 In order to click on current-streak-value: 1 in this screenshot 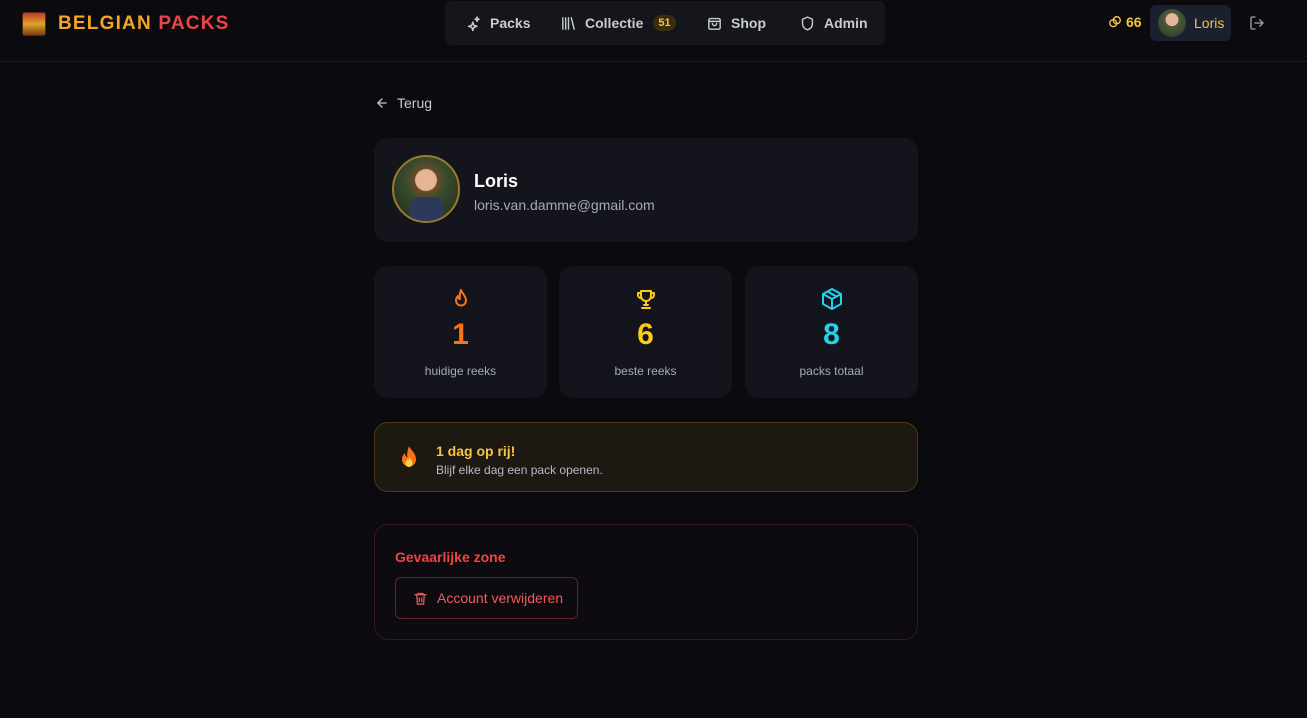, I will do `click(460, 334)`.